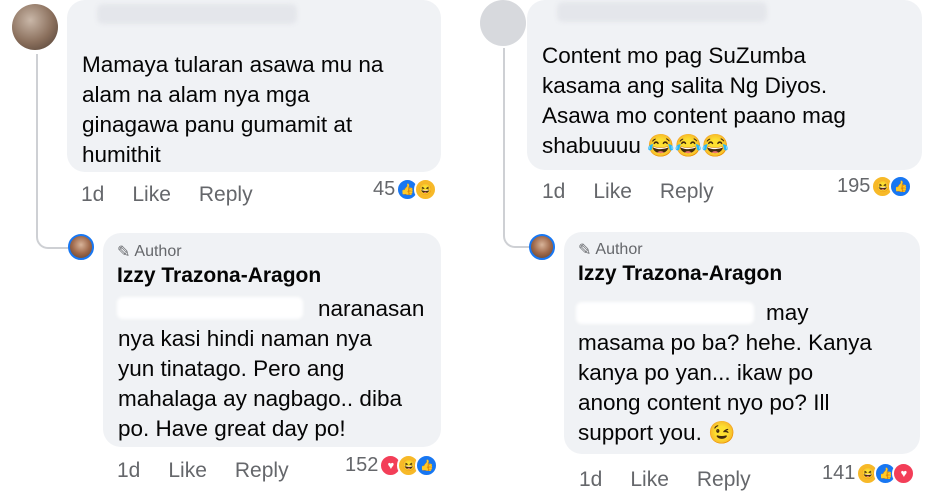  I want to click on reply-line: support you. 😉, so click(725, 433).